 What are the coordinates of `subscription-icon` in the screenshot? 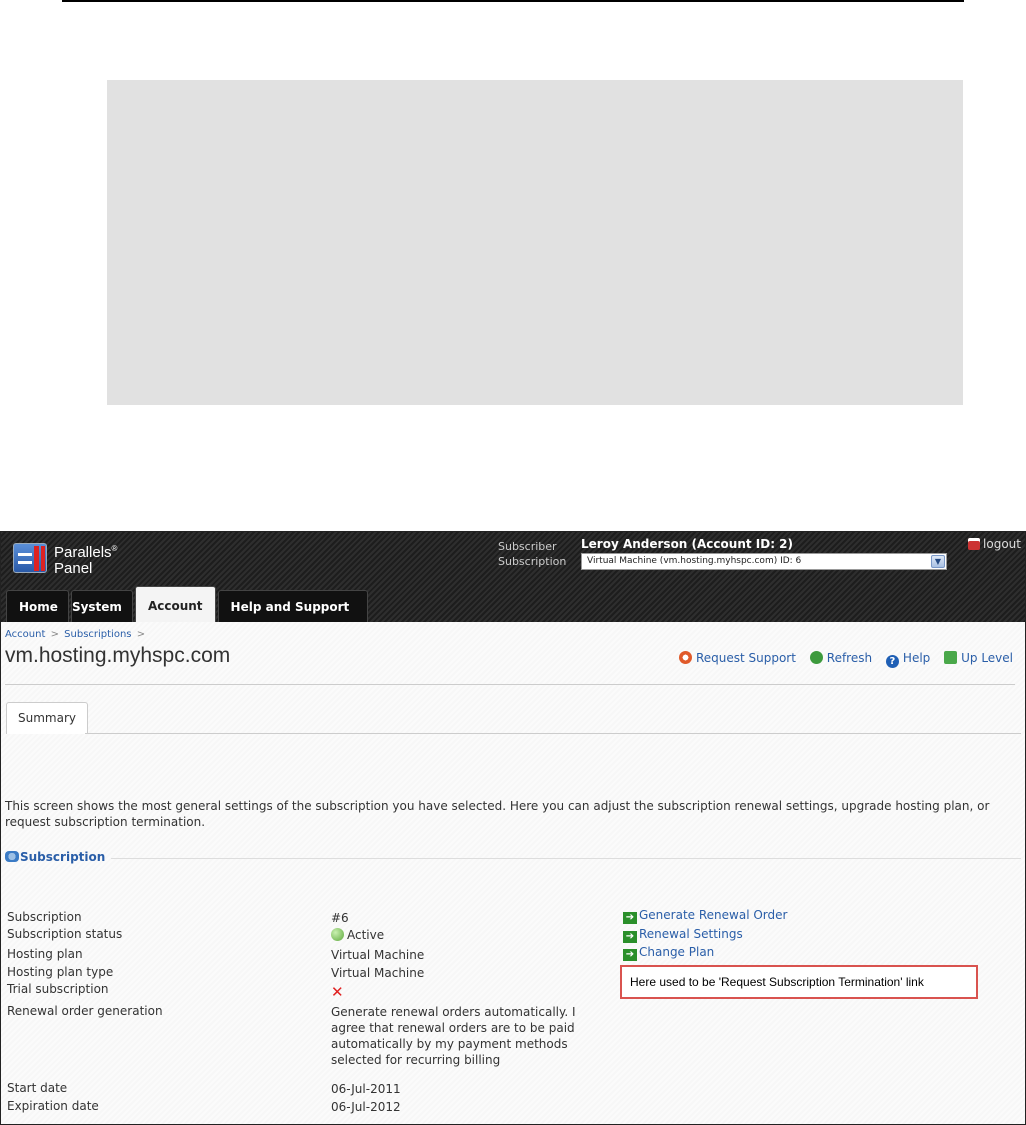 It's located at (12, 856).